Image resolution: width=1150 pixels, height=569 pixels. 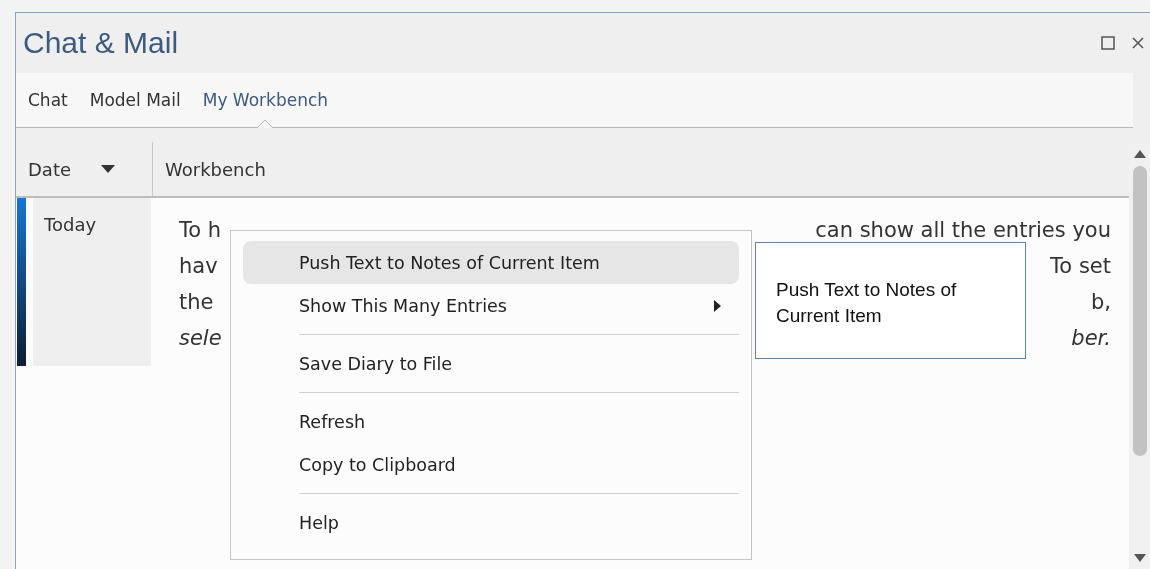 What do you see at coordinates (200, 230) in the screenshot?
I see `entry-text: To h` at bounding box center [200, 230].